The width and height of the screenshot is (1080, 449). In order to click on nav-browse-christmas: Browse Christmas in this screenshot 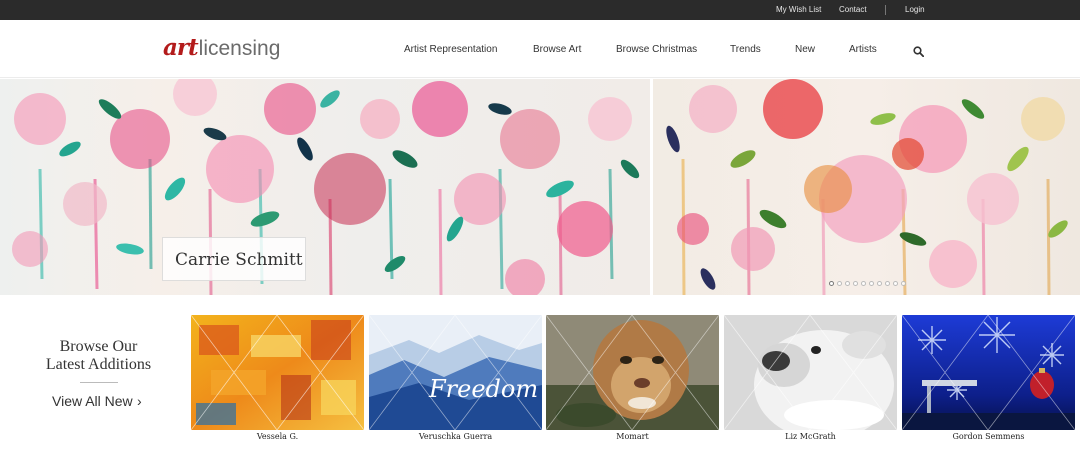, I will do `click(656, 49)`.